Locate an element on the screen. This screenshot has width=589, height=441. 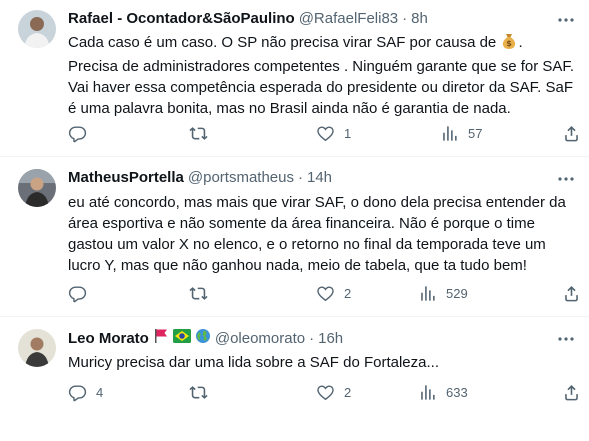
like-button: 1 is located at coordinates (333, 133).